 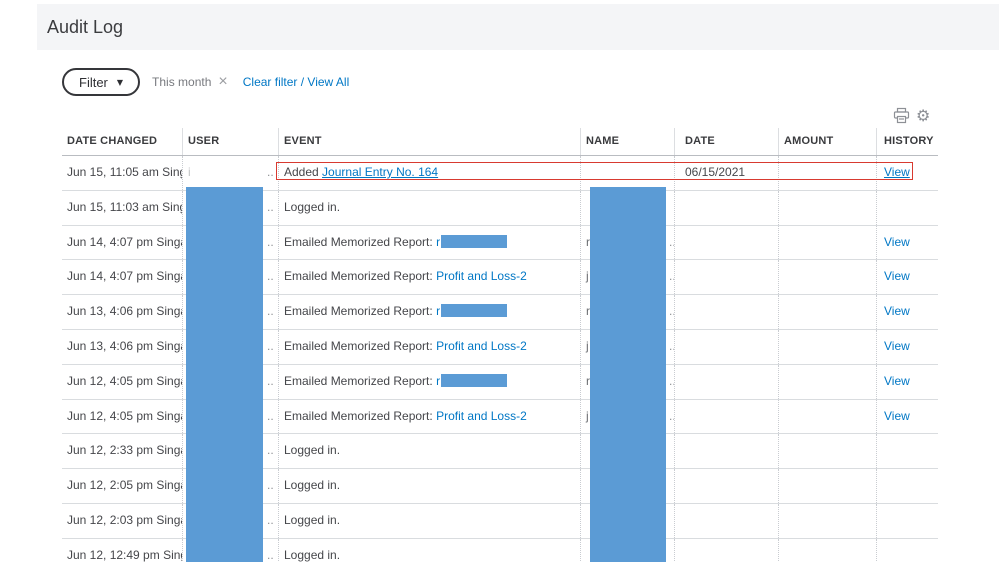 What do you see at coordinates (726, 141) in the screenshot?
I see `column-header-date: DATE` at bounding box center [726, 141].